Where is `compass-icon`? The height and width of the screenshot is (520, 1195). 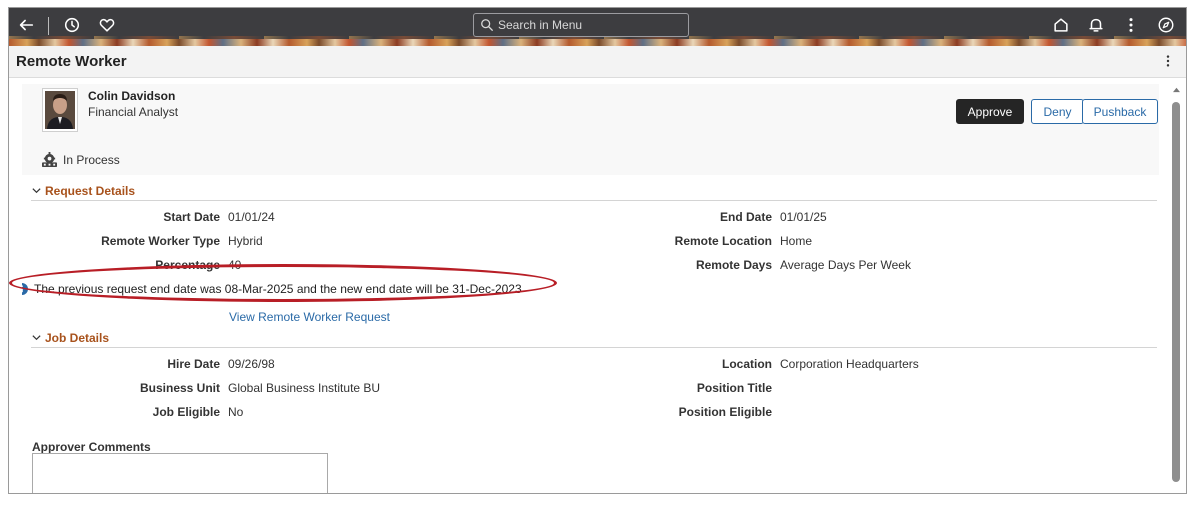
compass-icon is located at coordinates (1166, 25).